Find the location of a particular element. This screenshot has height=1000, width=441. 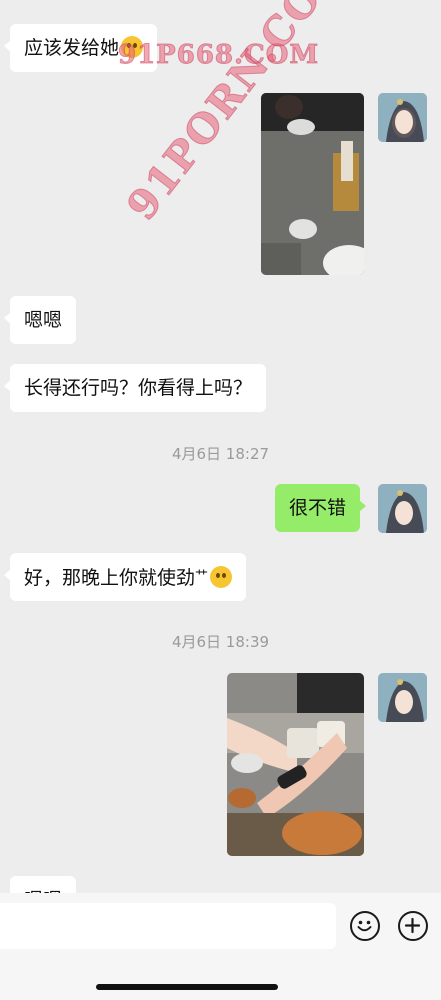

more-button is located at coordinates (413, 926).